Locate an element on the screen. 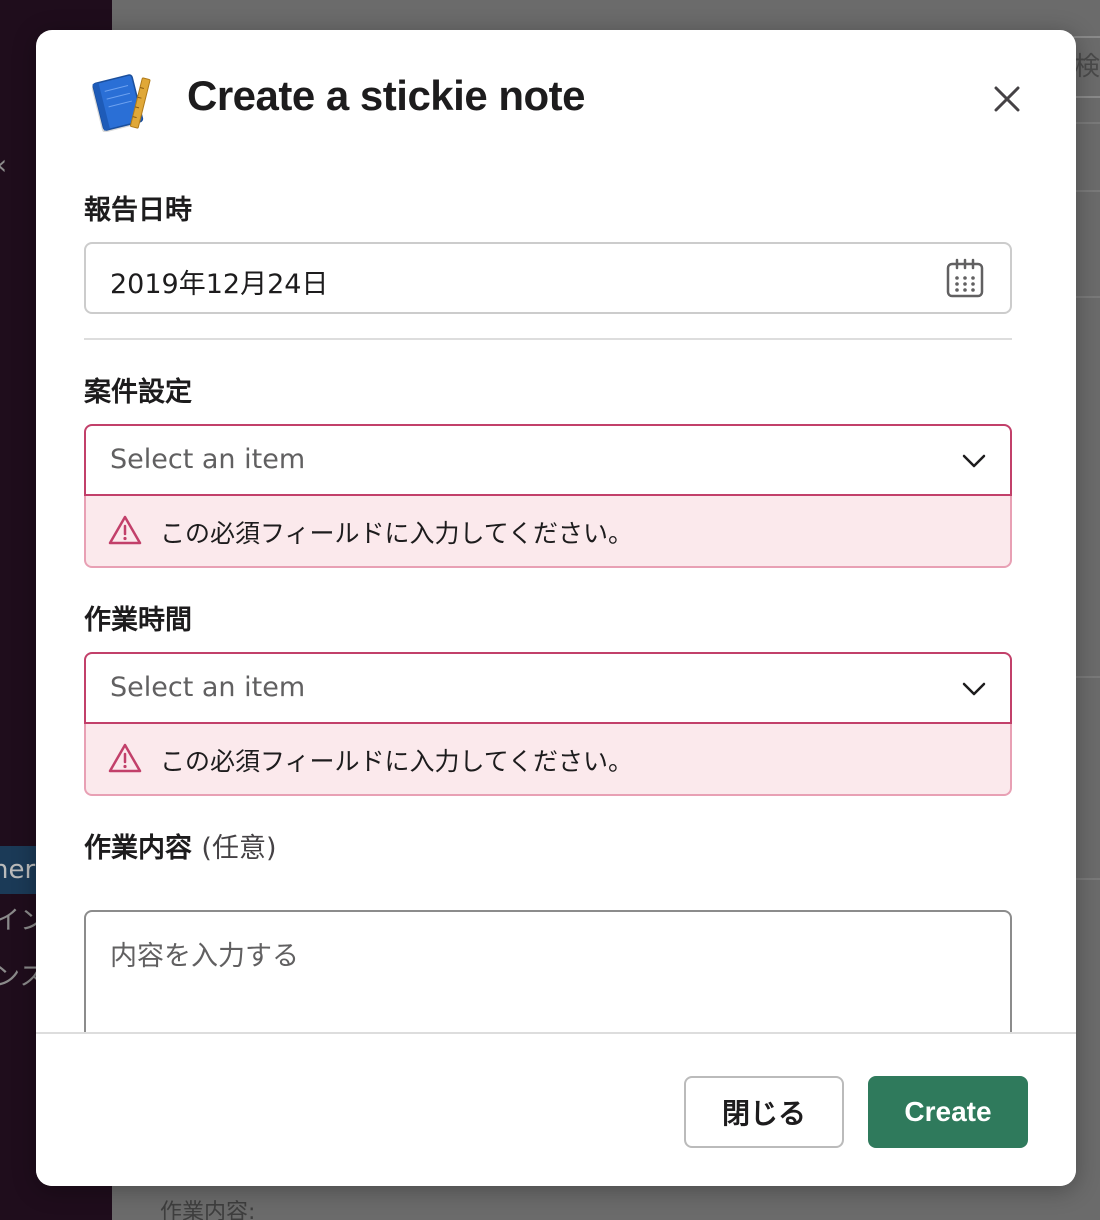 The width and height of the screenshot is (1100, 1220). modal-title: Create a stickie note is located at coordinates (386, 95).